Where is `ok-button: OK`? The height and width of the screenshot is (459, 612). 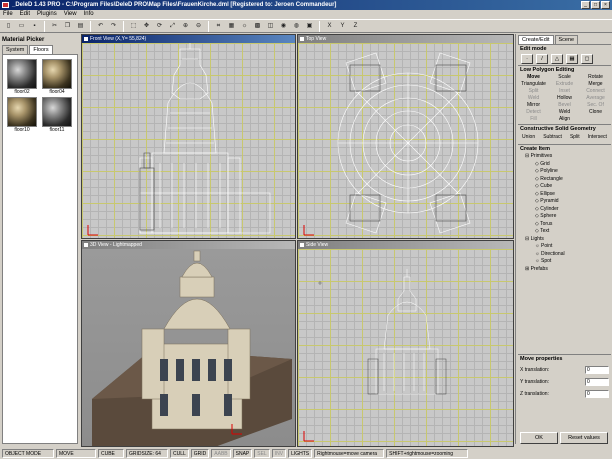
ok-button: OK is located at coordinates (539, 438).